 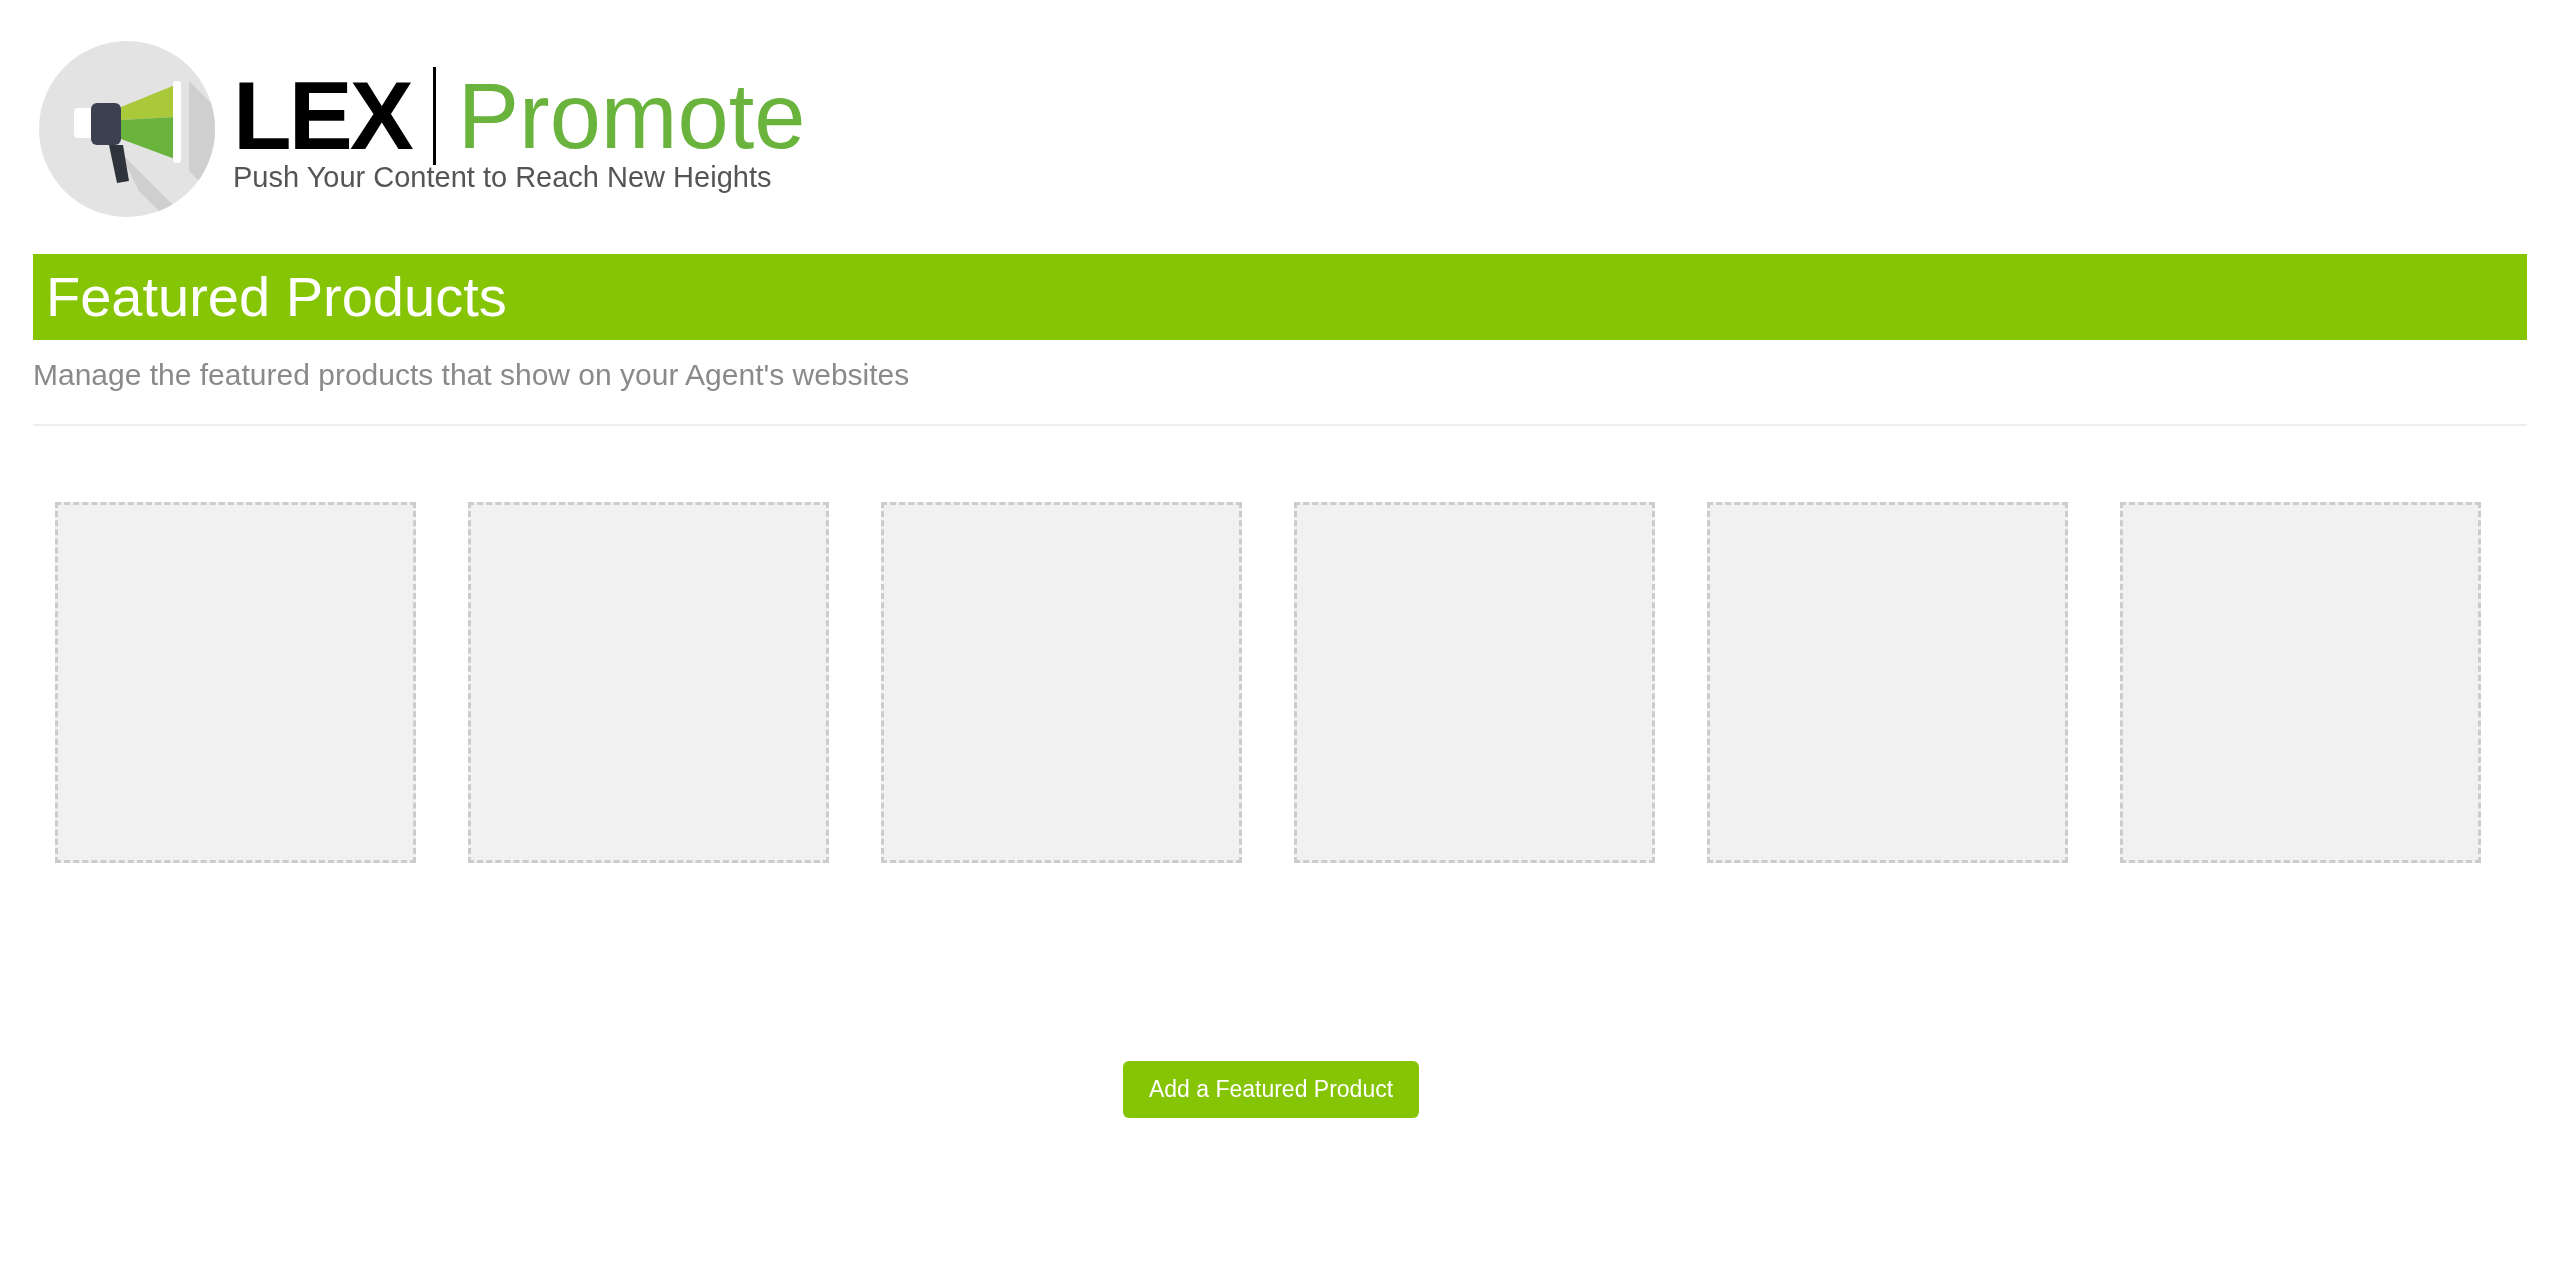 I want to click on add-product-button: Add a Featured Product, so click(x=1271, y=1089).